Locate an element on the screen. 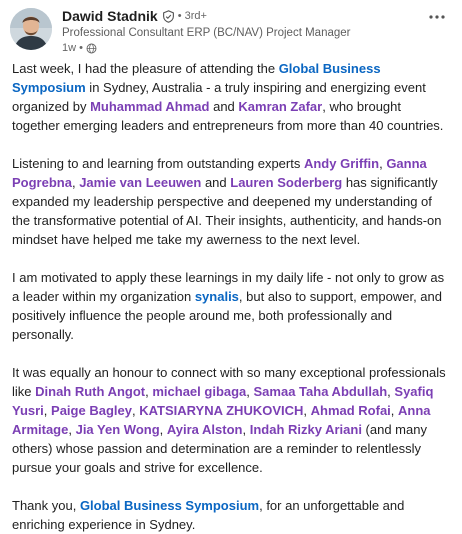 This screenshot has height=534, width=462. post-meta: 1w • is located at coordinates (238, 48).